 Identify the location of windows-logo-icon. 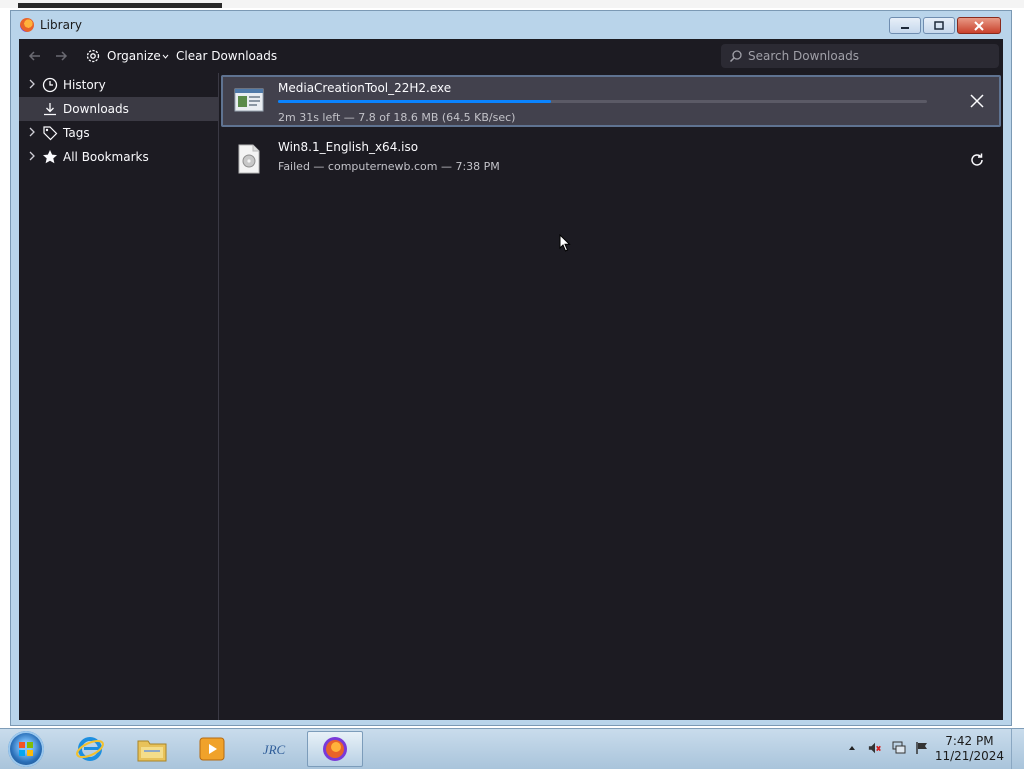
(26, 749).